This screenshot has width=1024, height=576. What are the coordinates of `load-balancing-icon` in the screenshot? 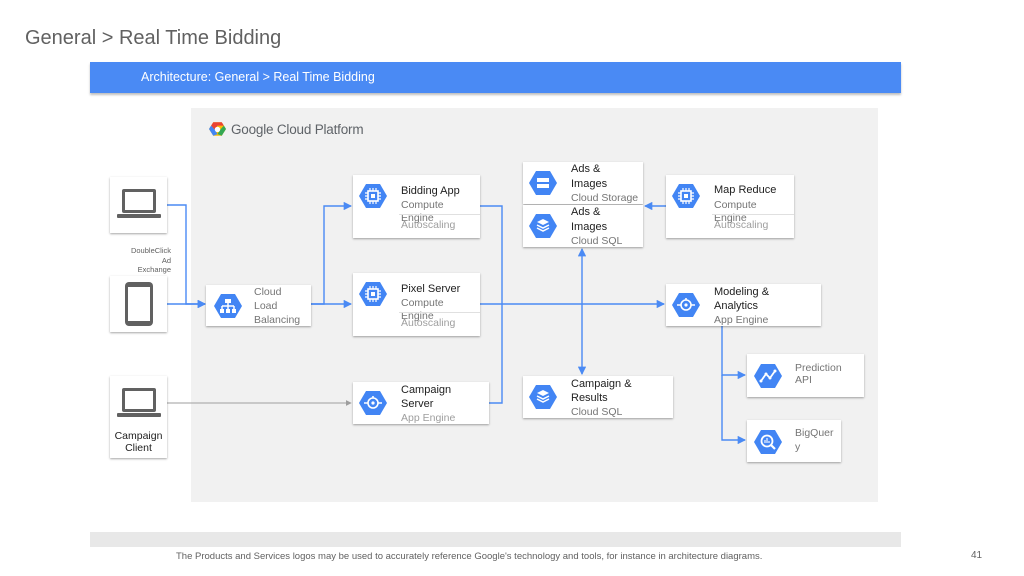 It's located at (228, 306).